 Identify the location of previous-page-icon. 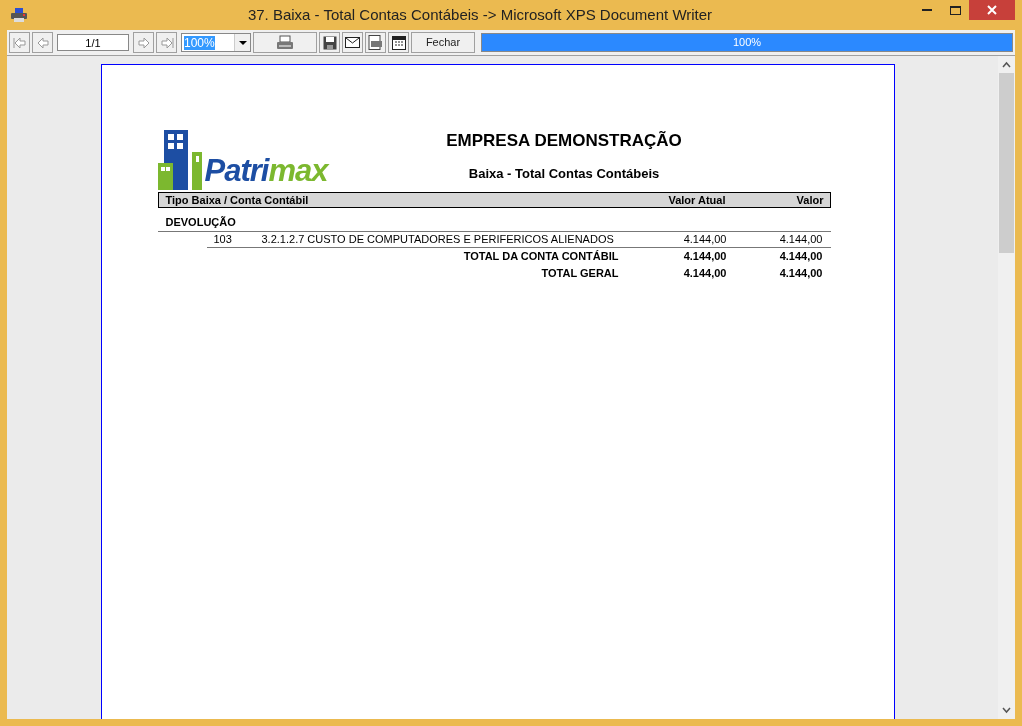
(42, 42).